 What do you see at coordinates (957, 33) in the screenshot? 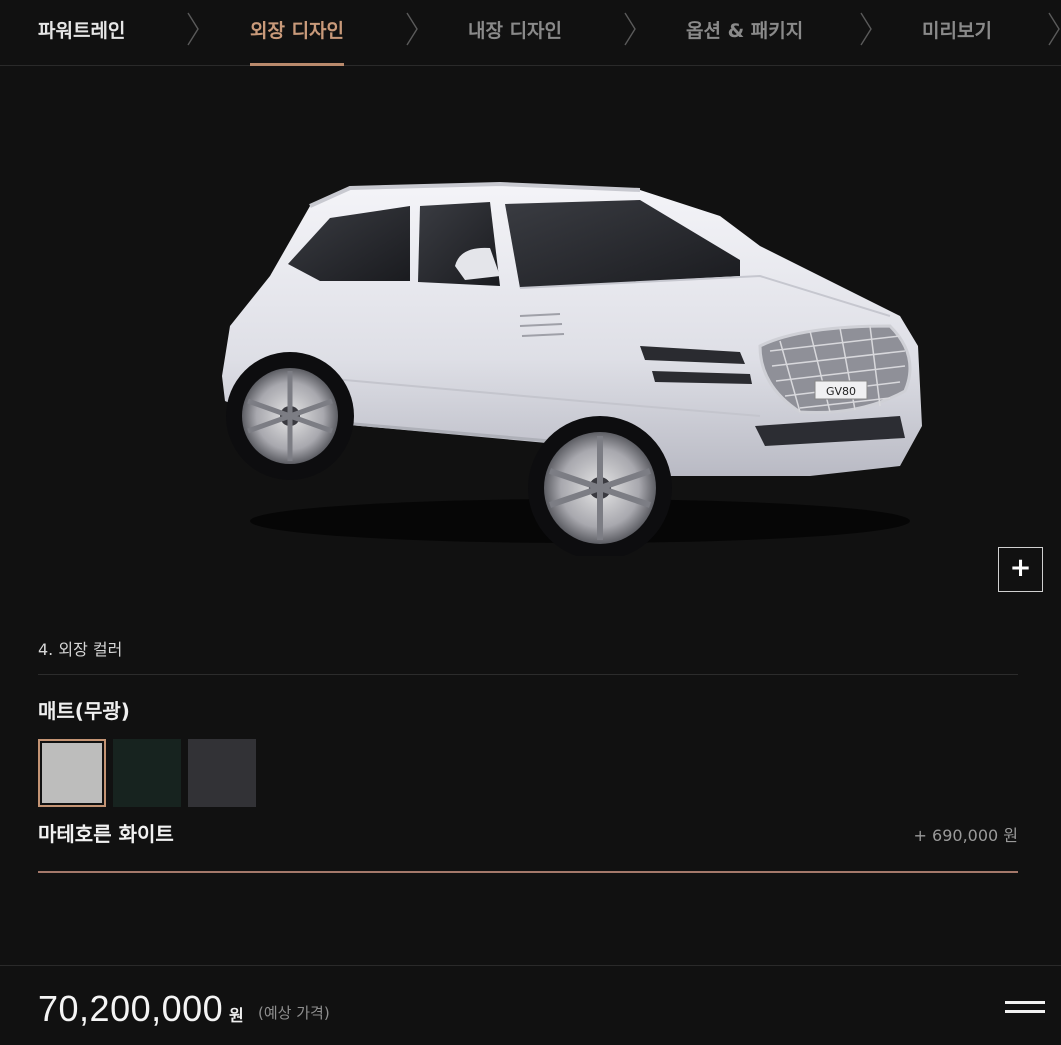
I see `step-preview: 미리보기` at bounding box center [957, 33].